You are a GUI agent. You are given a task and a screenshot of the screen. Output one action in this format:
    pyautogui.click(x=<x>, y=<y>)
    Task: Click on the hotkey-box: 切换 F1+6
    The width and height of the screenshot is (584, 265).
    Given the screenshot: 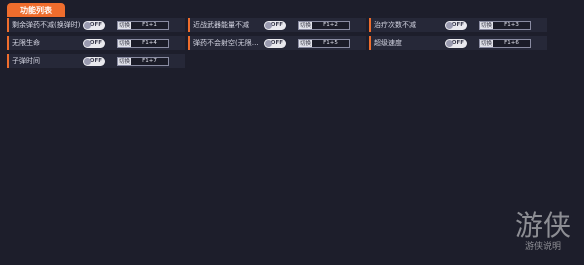 What is the action you would take?
    pyautogui.click(x=505, y=43)
    